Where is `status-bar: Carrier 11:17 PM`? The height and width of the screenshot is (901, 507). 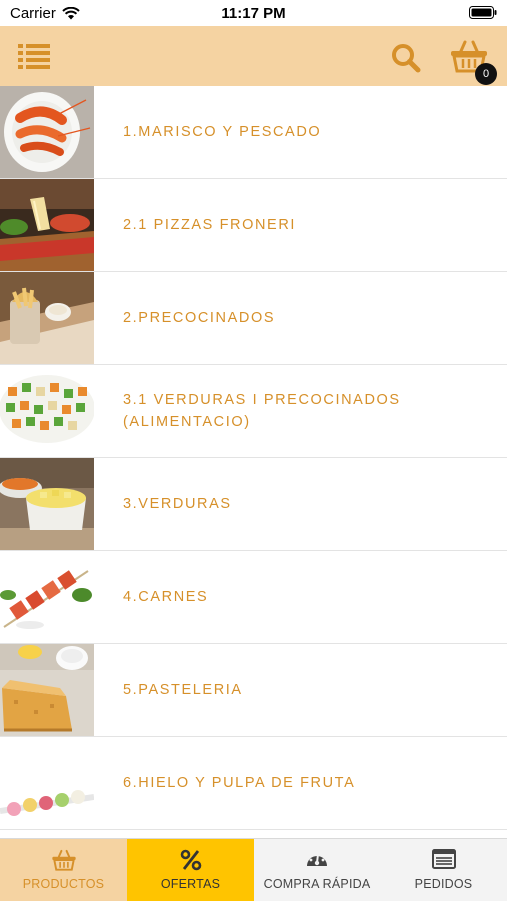
status-bar: Carrier 11:17 PM is located at coordinates (253, 13).